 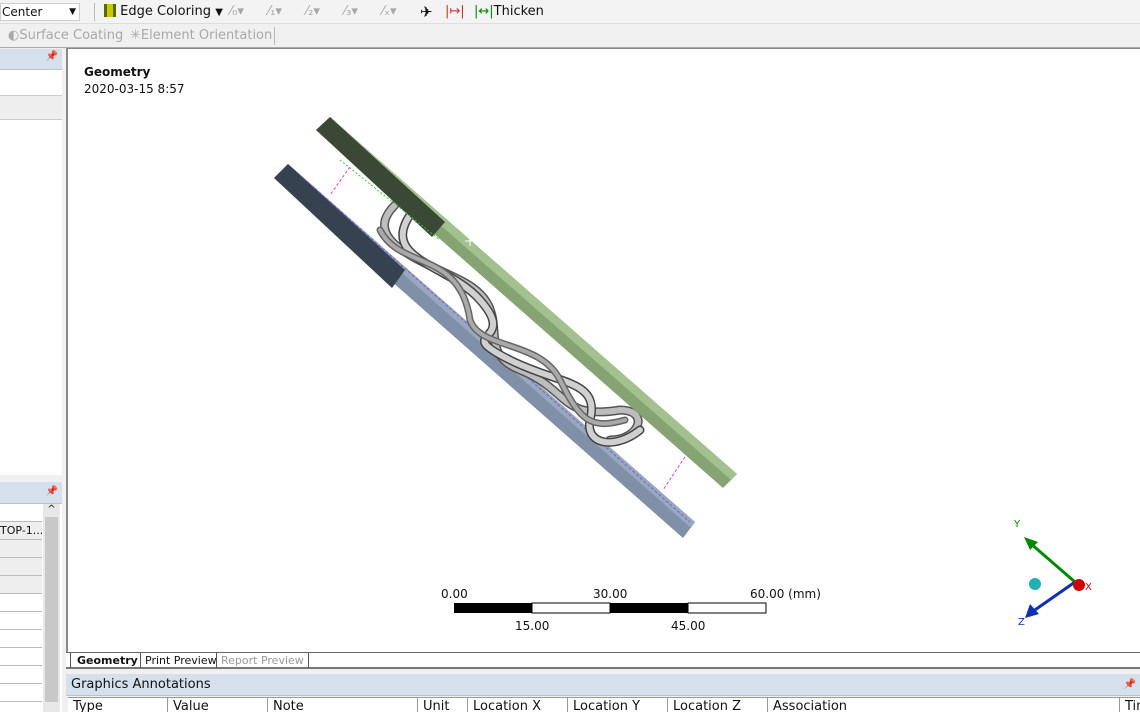 What do you see at coordinates (603, 685) in the screenshot?
I see `graphics-annotations-header: Graphics Annotations 📌` at bounding box center [603, 685].